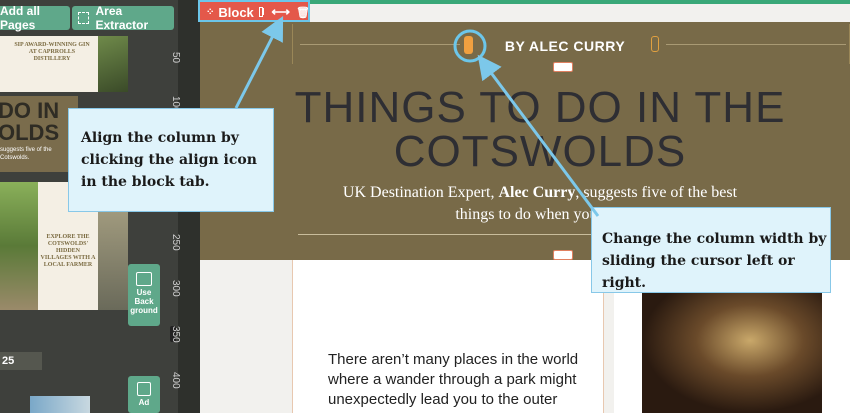 This screenshot has width=850, height=413. I want to click on column-width-slider-handle, so click(468, 45).